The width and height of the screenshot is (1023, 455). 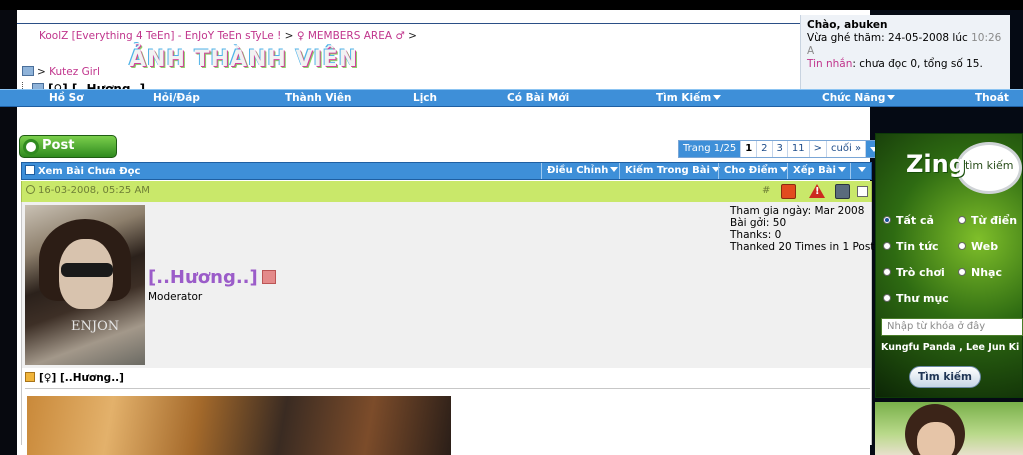 What do you see at coordinates (911, 246) in the screenshot?
I see `ad-option-news: Tin tức` at bounding box center [911, 246].